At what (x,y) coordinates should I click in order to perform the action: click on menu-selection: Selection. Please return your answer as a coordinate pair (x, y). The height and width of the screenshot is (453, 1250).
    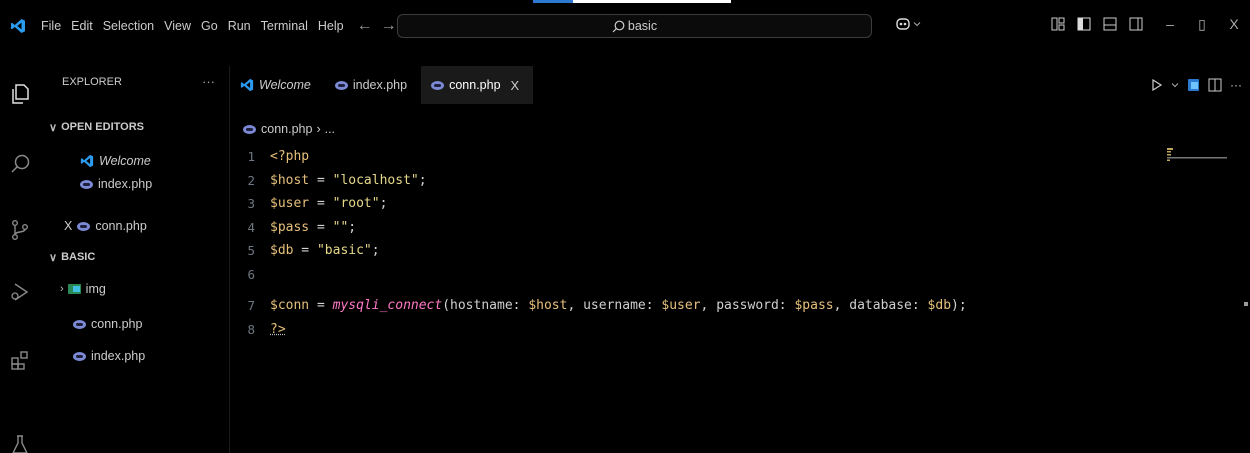
    Looking at the image, I should click on (128, 26).